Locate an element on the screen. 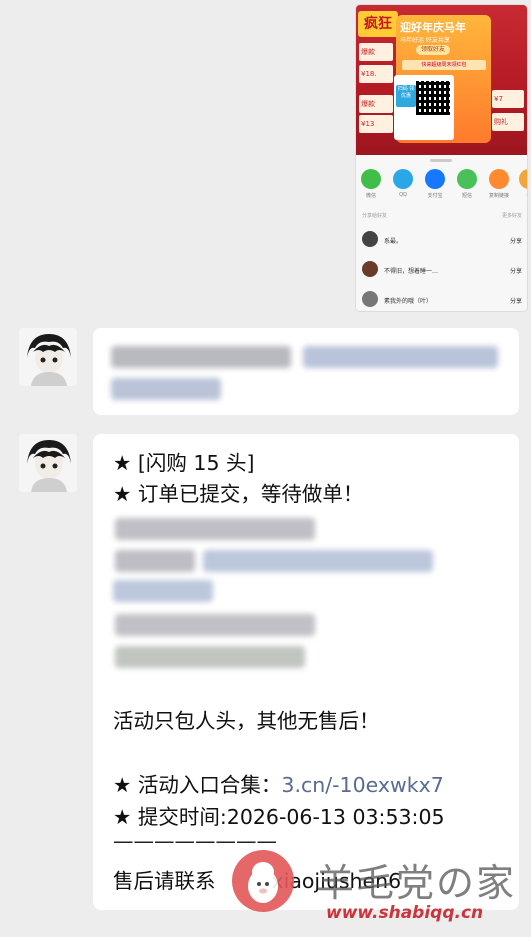 This screenshot has width=531, height=937. sheet-grabber is located at coordinates (441, 160).